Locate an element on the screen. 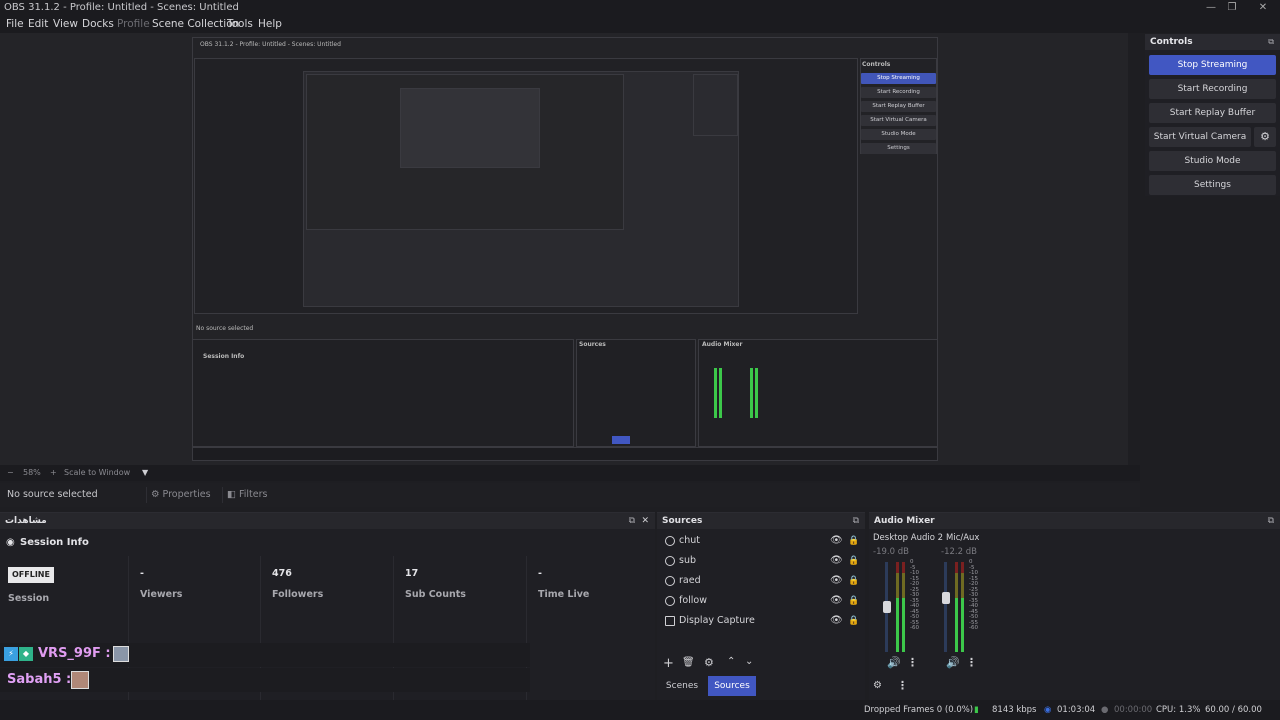 This screenshot has height=720, width=1280. menu-file: File is located at coordinates (15, 24).